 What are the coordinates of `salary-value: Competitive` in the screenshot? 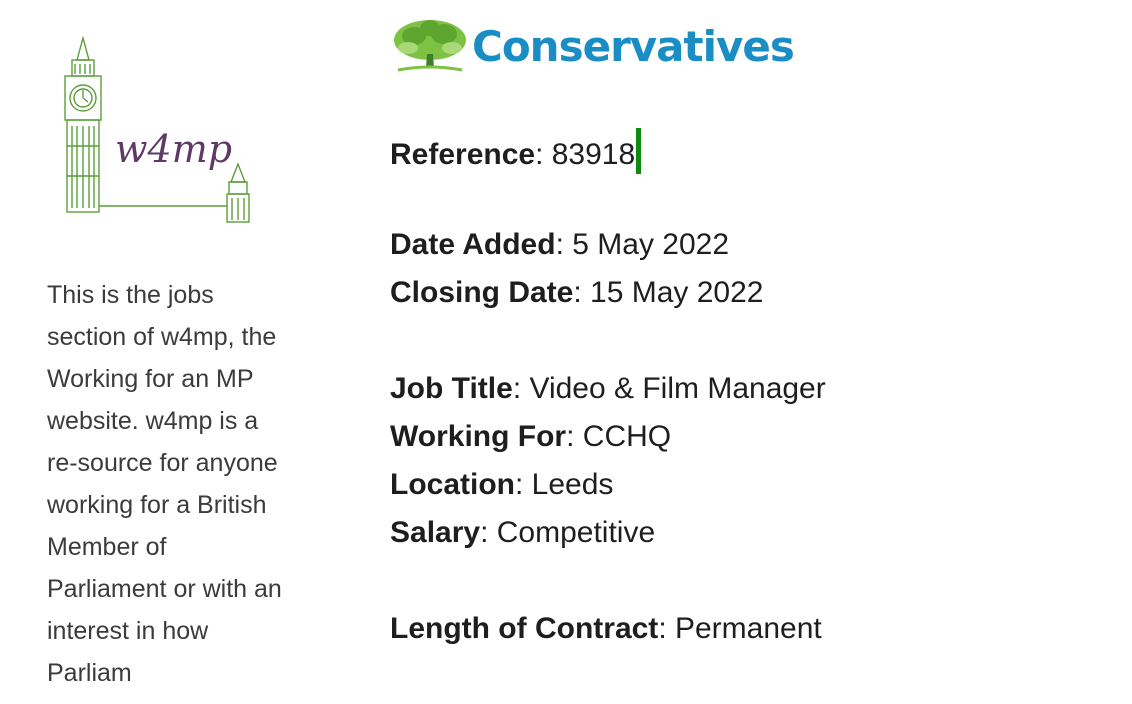 It's located at (576, 532).